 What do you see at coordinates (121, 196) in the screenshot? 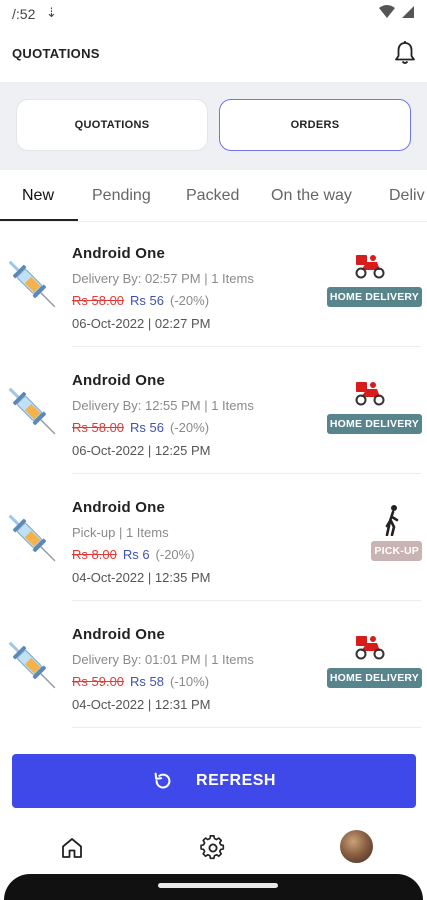
I see `tab-pending: Pending` at bounding box center [121, 196].